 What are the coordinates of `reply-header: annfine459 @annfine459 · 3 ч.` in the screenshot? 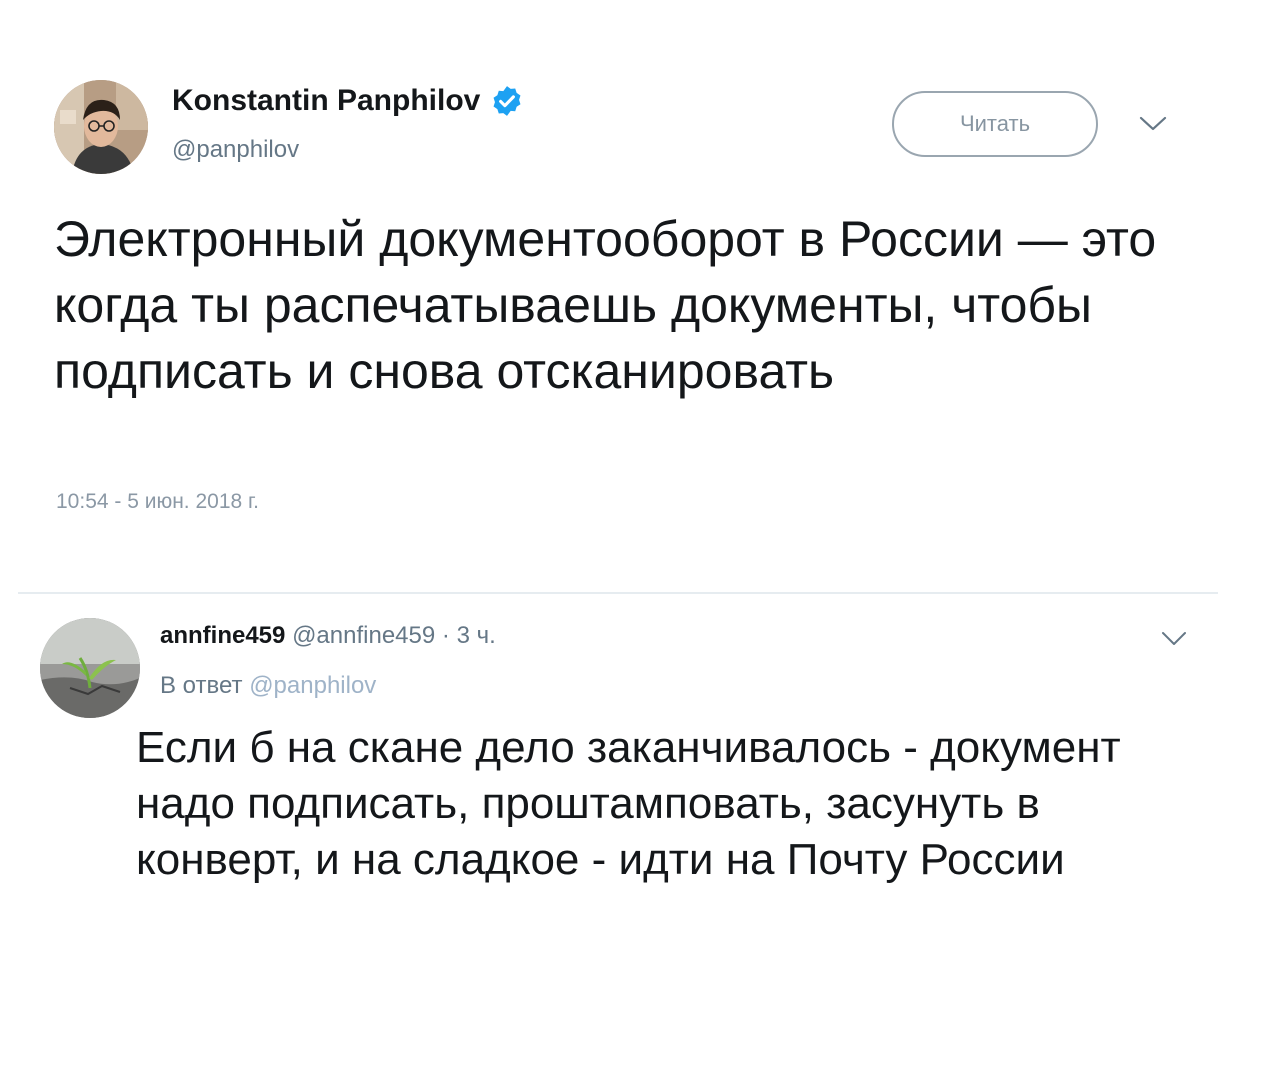 It's located at (328, 636).